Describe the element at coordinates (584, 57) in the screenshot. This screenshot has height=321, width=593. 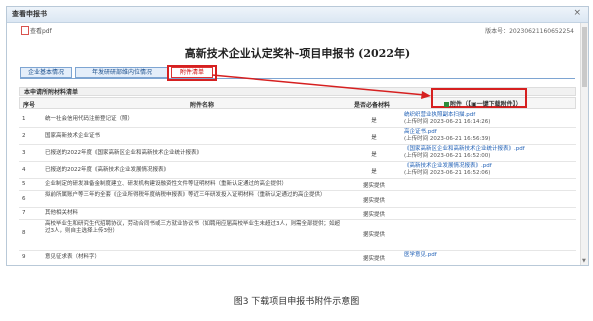
I see `scrollbar-thumb` at that location.